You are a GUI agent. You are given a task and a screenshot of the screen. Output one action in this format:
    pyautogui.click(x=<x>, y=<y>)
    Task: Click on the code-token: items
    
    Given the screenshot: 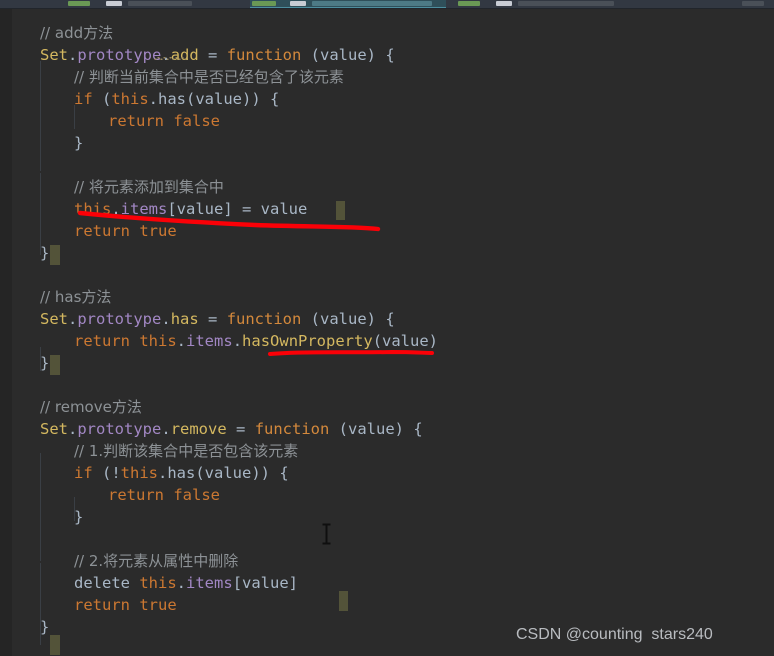 What is the action you would take?
    pyautogui.click(x=209, y=341)
    